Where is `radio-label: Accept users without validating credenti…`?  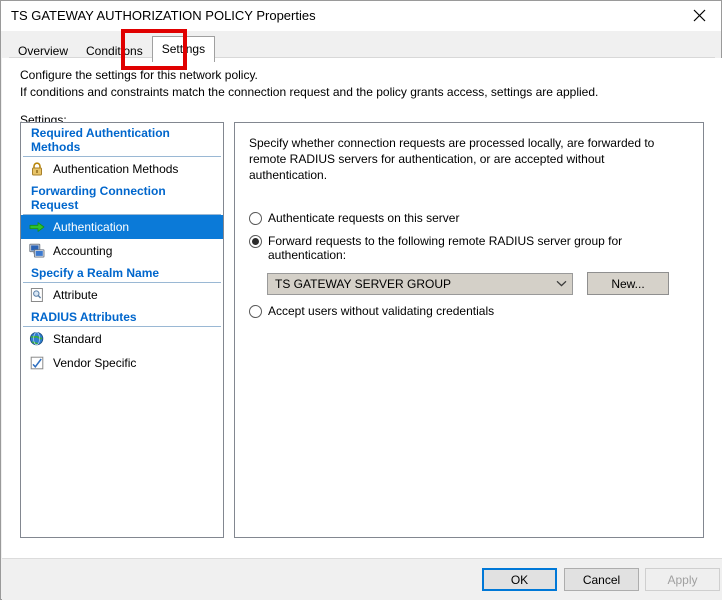 radio-label: Accept users without validating credenti… is located at coordinates (381, 311).